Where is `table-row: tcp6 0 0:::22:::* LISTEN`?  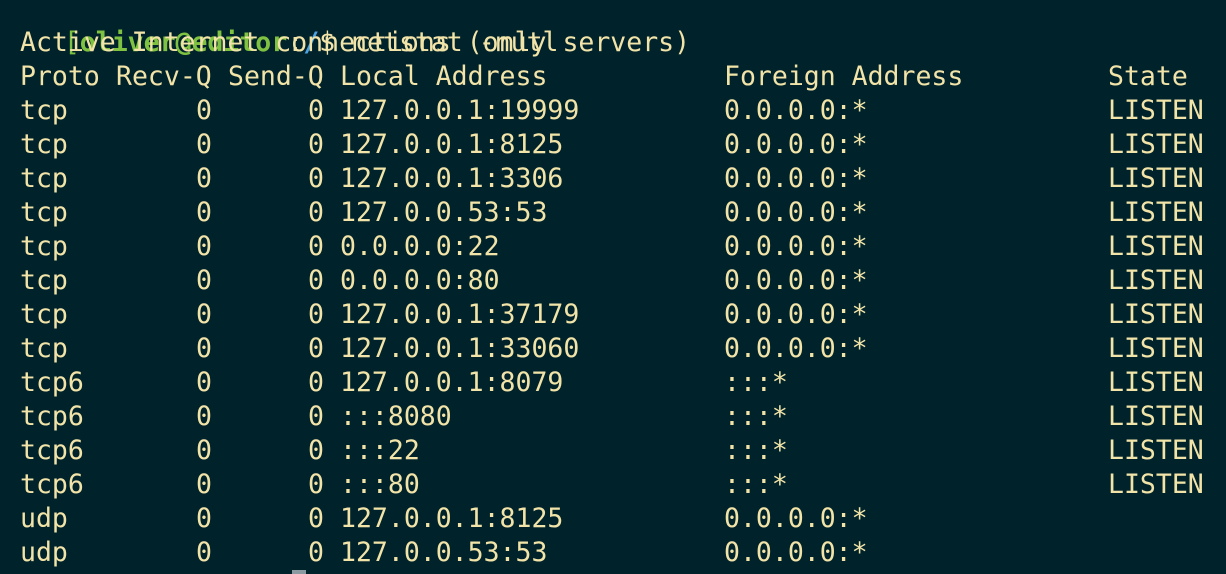 table-row: tcp6 0 0:::22:::* LISTEN is located at coordinates (613, 451).